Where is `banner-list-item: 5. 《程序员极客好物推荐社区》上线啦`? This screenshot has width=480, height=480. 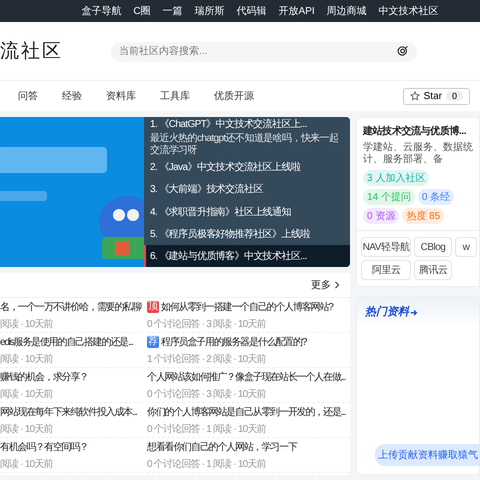 banner-list-item: 5. 《程序员极客好物推荐社区》上线啦 is located at coordinates (247, 233).